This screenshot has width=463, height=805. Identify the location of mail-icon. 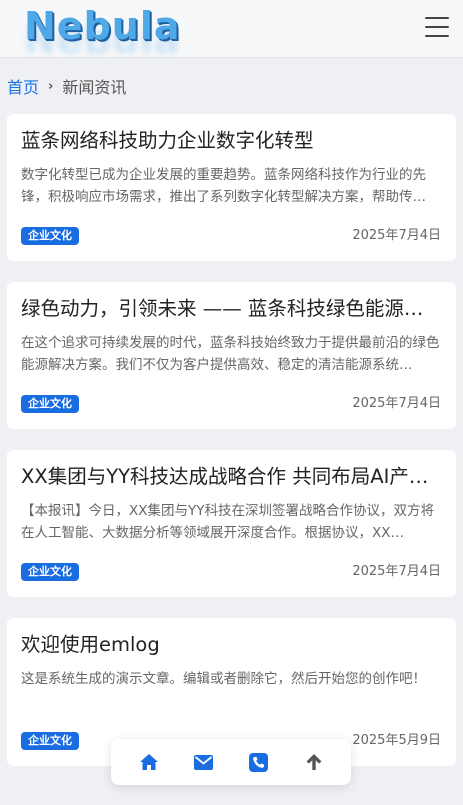
(204, 762).